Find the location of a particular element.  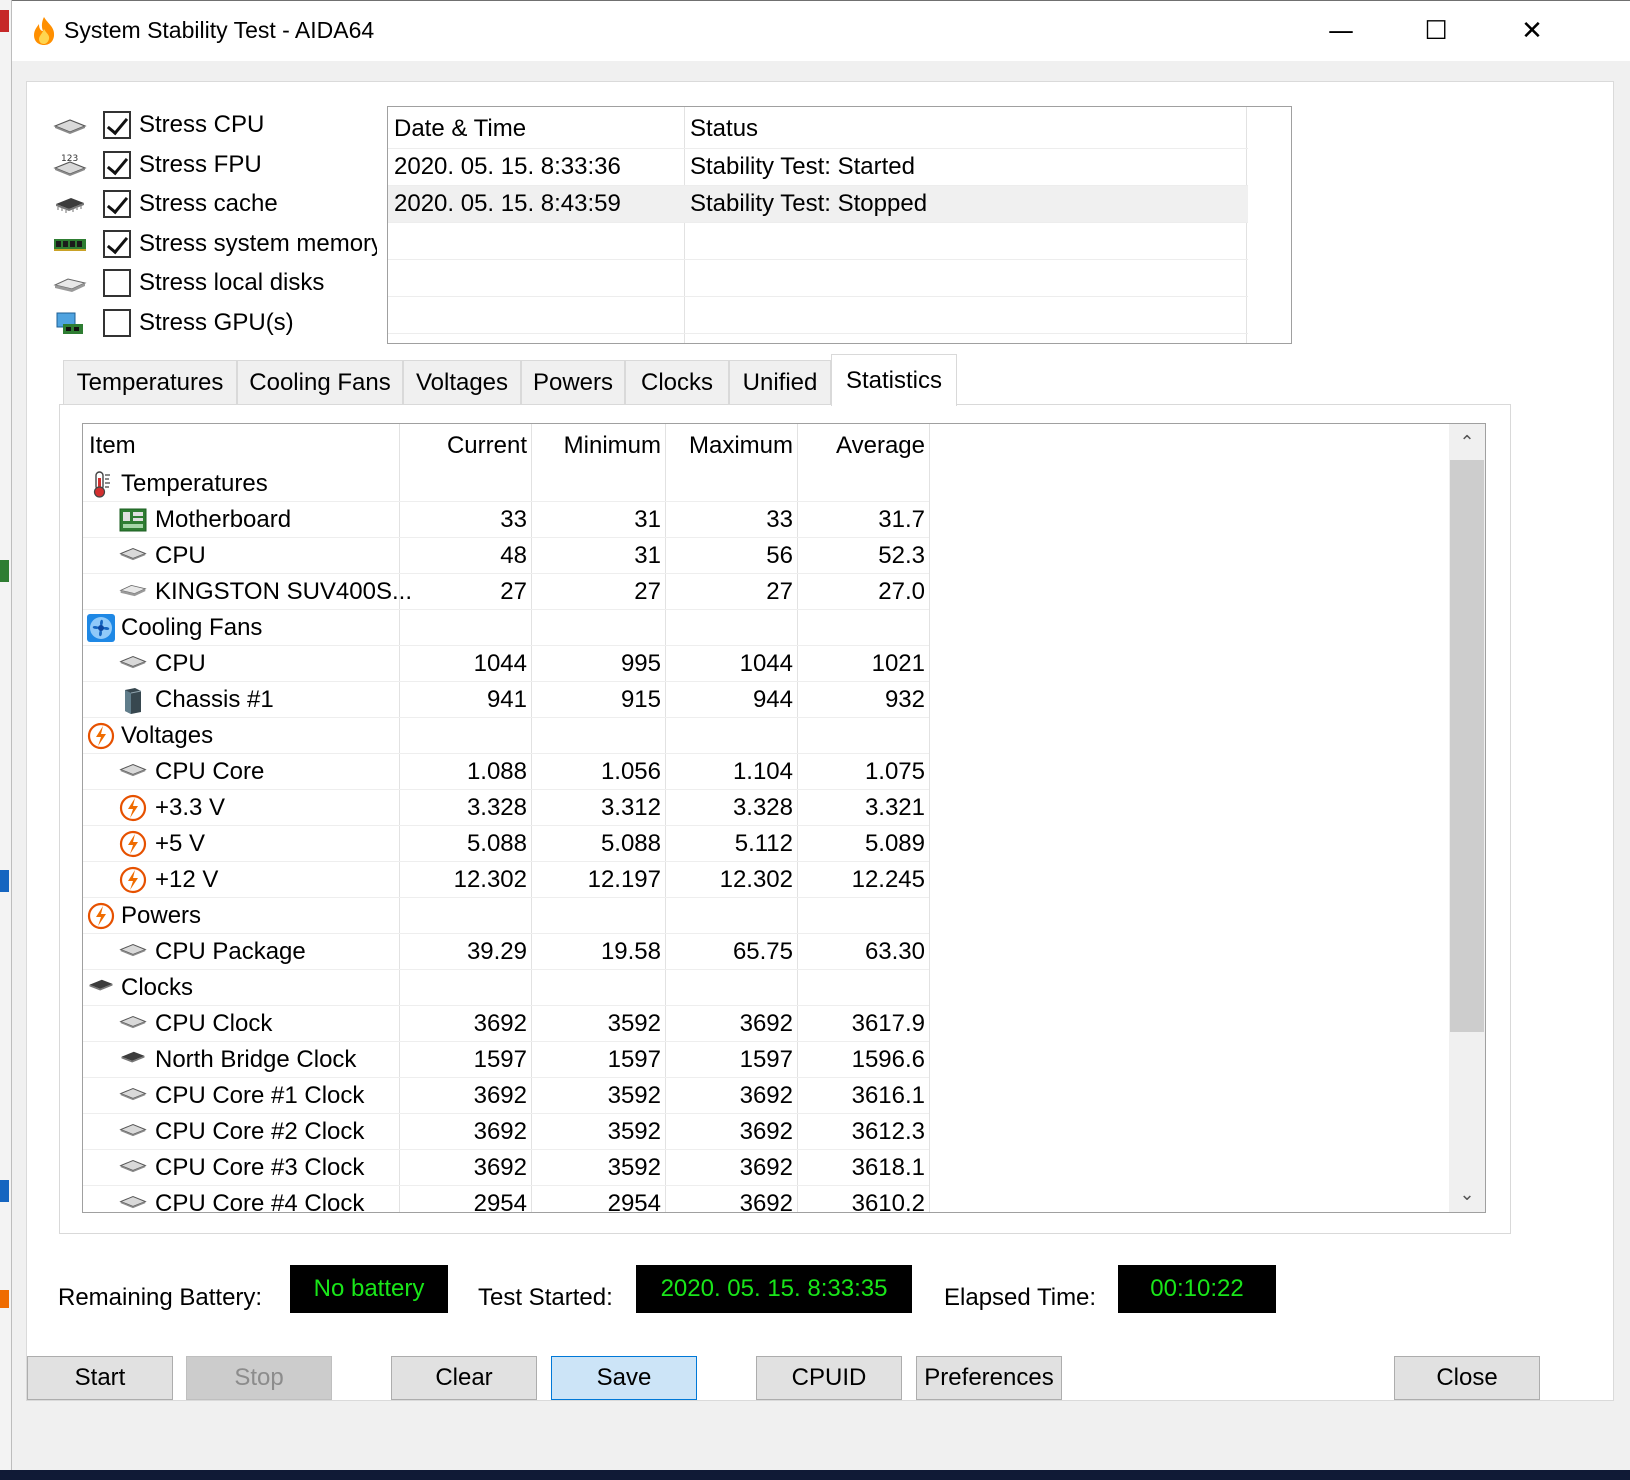

title-bar: System Stability Test - AIDA64 — ☐ ✕ is located at coordinates (821, 31).